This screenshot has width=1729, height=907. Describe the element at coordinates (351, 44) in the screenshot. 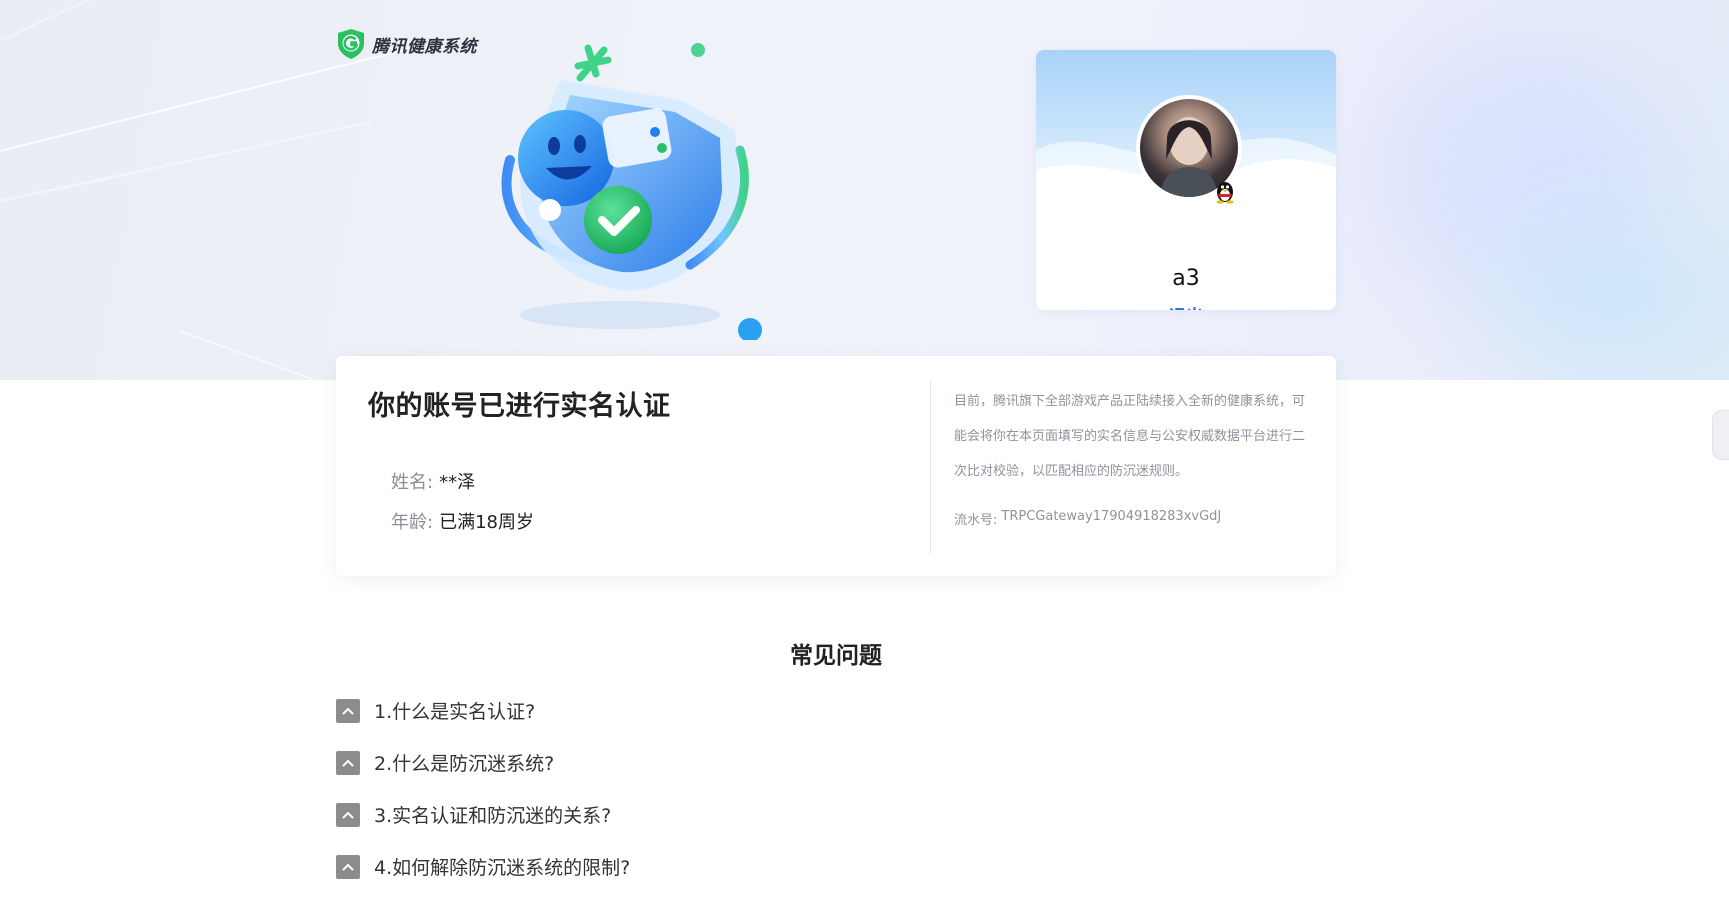

I see `shield-logo-icon` at that location.